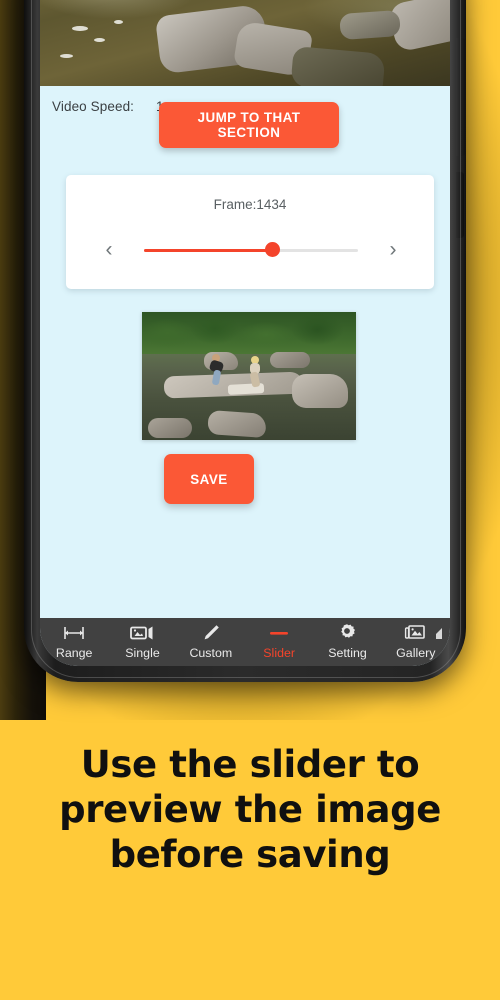  I want to click on slider-thumb, so click(272, 249).